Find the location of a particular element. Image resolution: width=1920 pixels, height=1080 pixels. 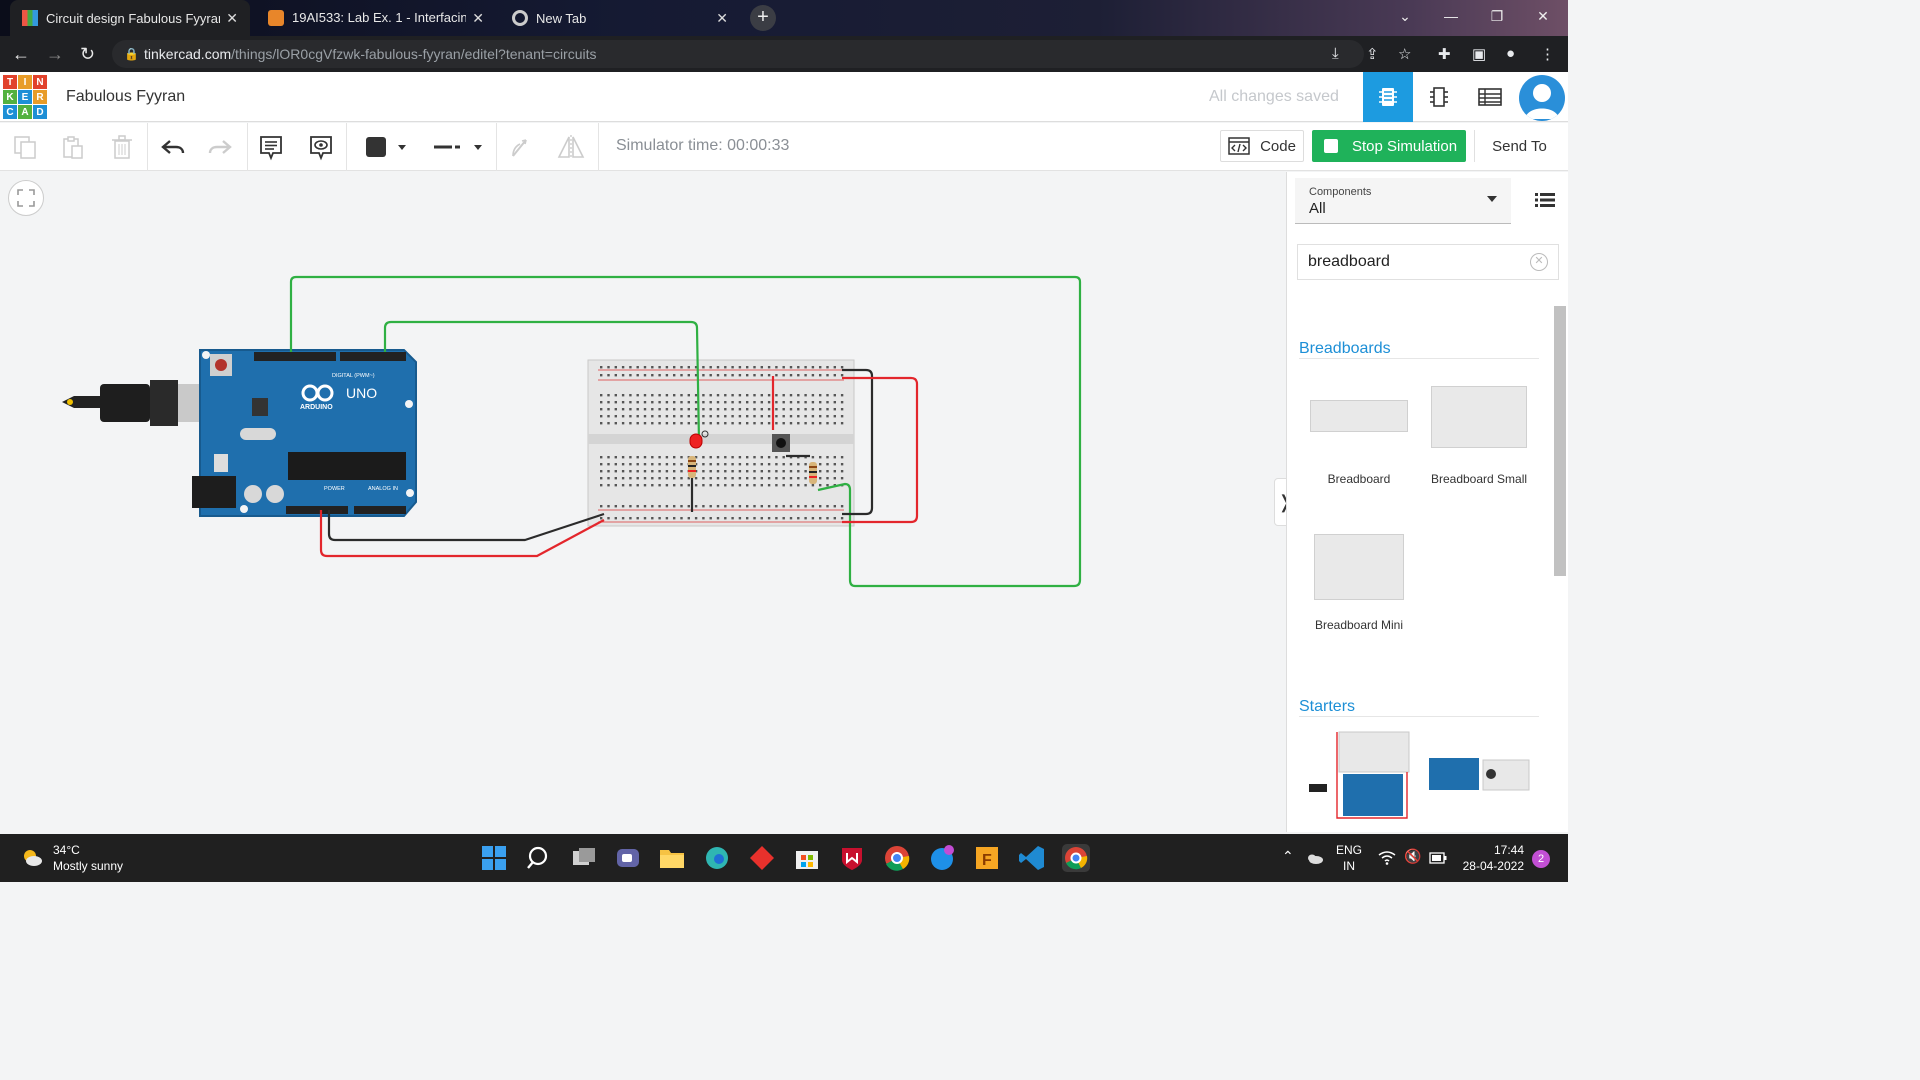

user-avatar is located at coordinates (1542, 98).